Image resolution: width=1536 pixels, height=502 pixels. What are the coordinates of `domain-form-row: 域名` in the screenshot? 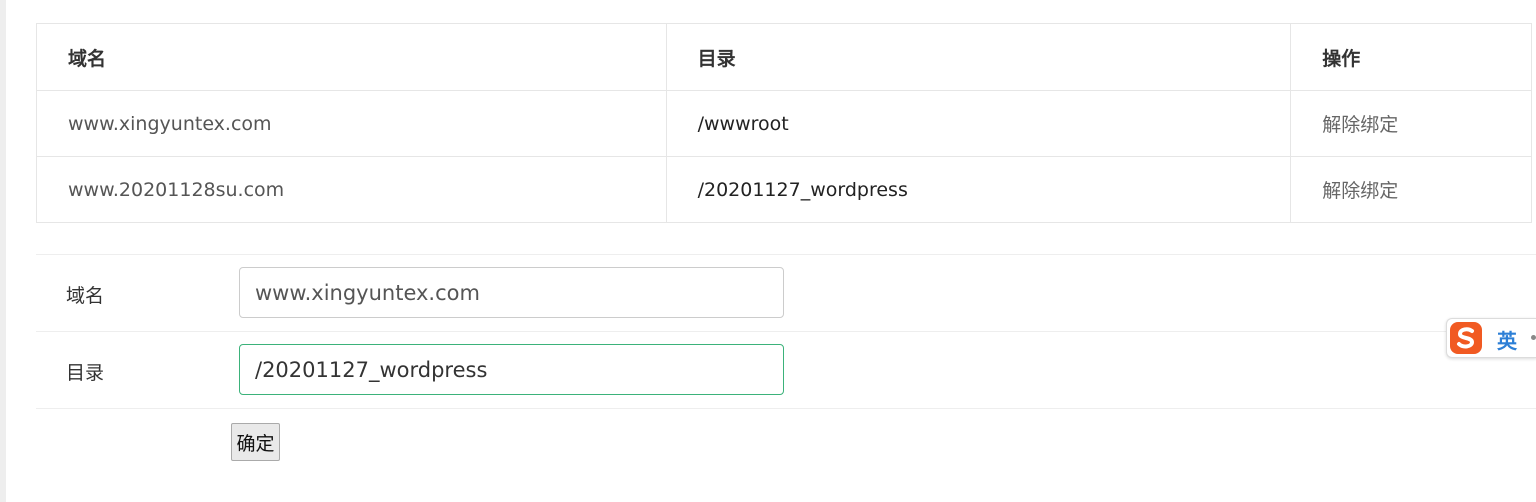 It's located at (786, 292).